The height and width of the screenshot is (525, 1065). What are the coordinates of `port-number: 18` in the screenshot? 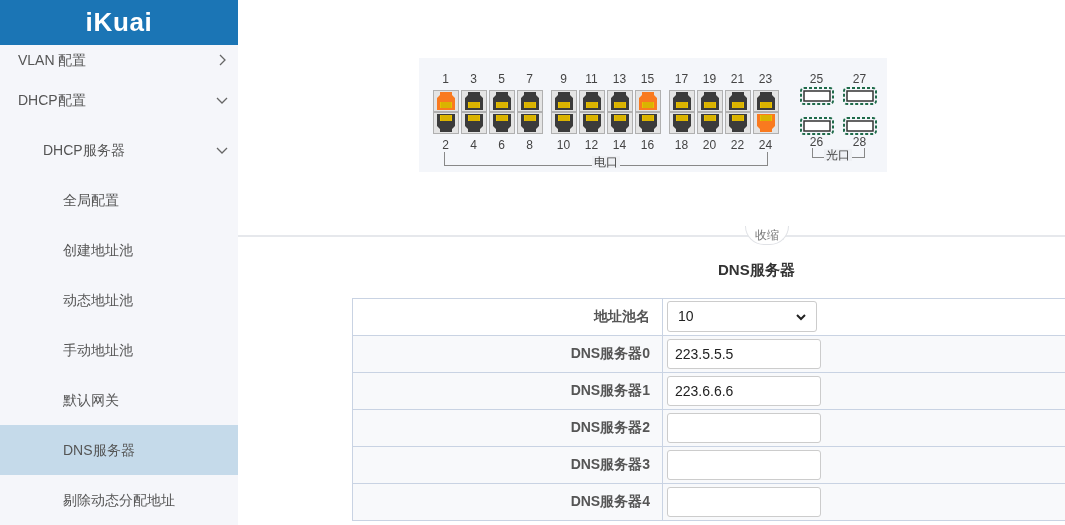 It's located at (681, 145).